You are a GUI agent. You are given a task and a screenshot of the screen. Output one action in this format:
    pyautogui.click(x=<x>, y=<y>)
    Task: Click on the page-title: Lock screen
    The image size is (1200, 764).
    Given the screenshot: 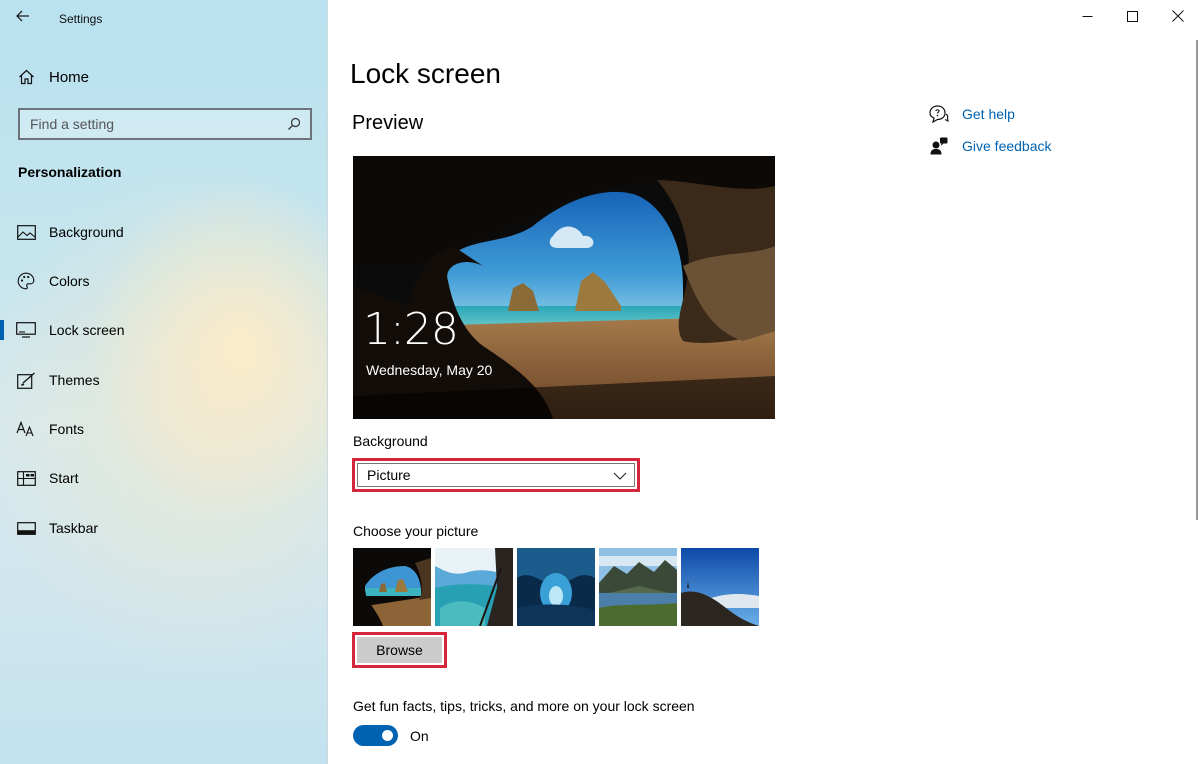 What is the action you would take?
    pyautogui.click(x=425, y=73)
    